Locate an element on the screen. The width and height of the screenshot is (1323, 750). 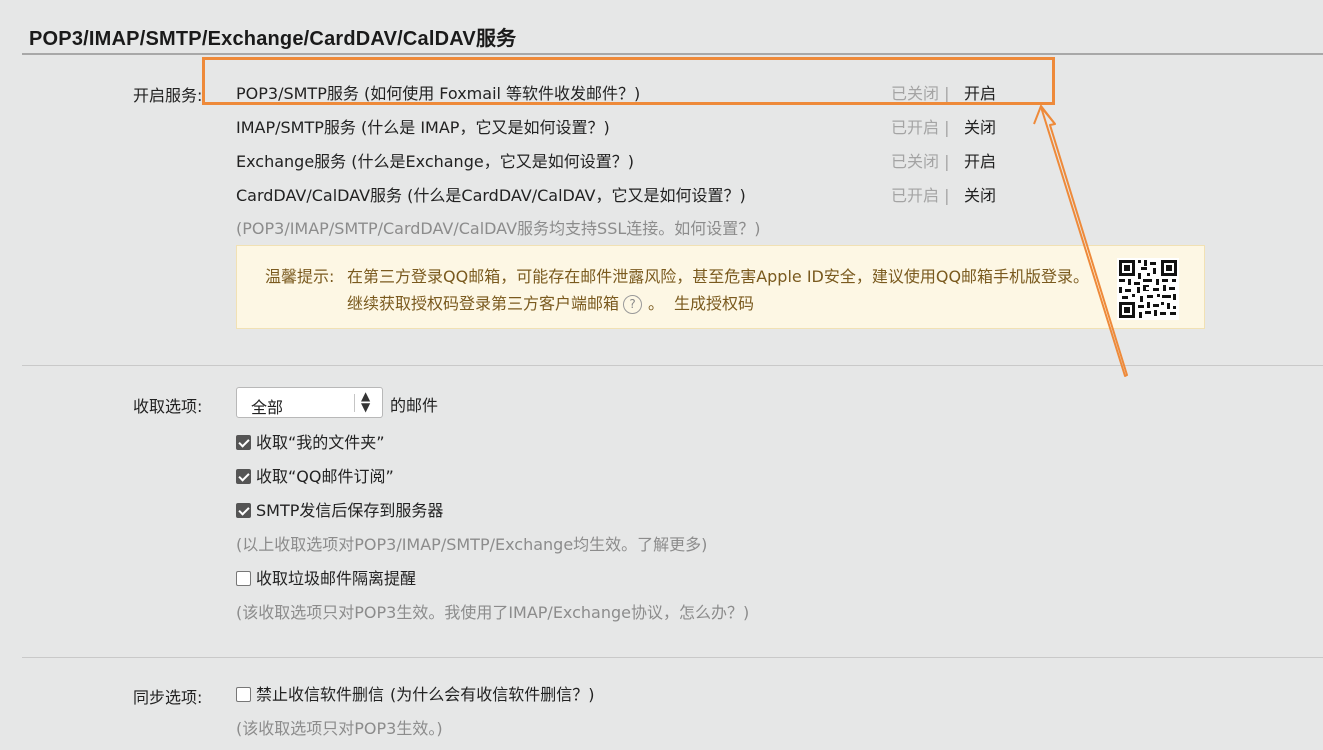
service-help-link: (什么是Exchange，它又是如何设置？) is located at coordinates (490, 161).